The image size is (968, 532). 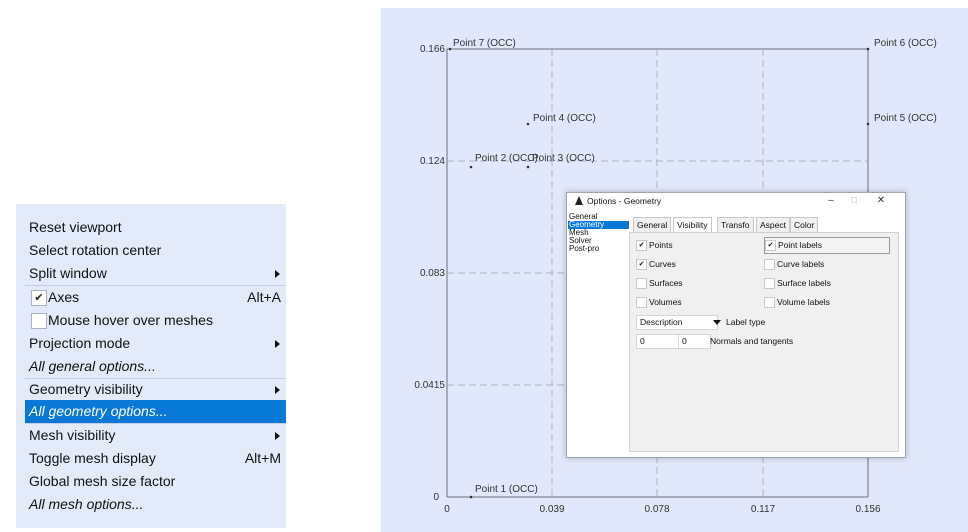 What do you see at coordinates (717, 322) in the screenshot?
I see `chevron-down-icon` at bounding box center [717, 322].